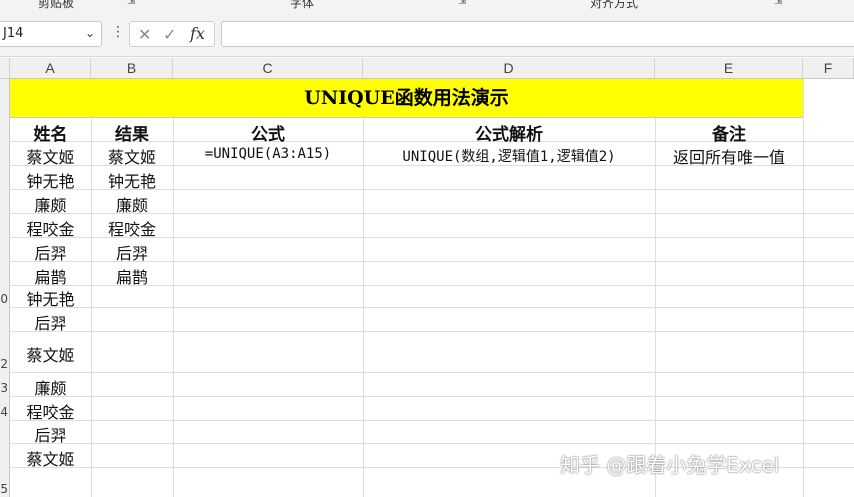 The width and height of the screenshot is (854, 497). What do you see at coordinates (132, 276) in the screenshot?
I see `result-cell: 扁鹊` at bounding box center [132, 276].